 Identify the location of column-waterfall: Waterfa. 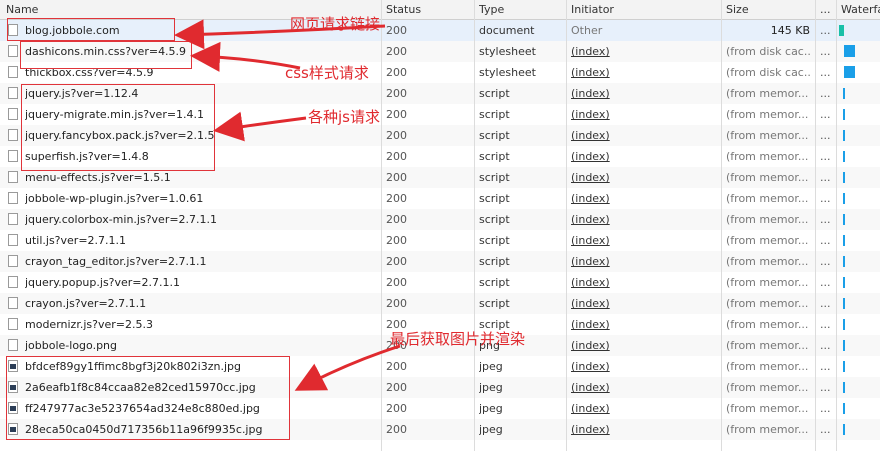
(860, 9).